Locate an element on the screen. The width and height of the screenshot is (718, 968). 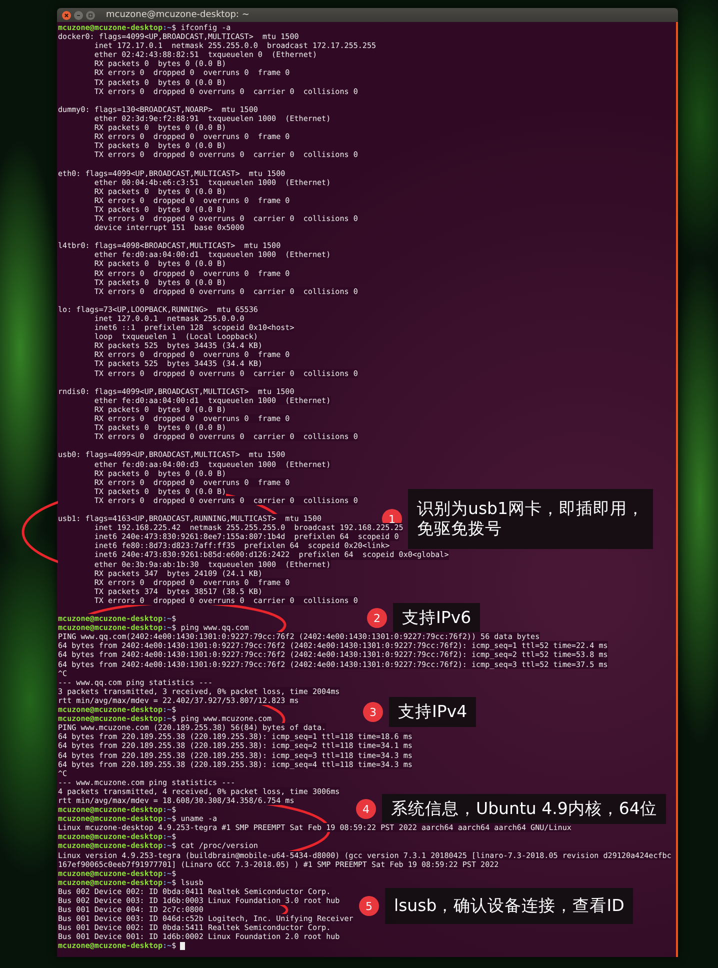
callout-text: lsusb，确认设备连接，查看ID is located at coordinates (509, 906).